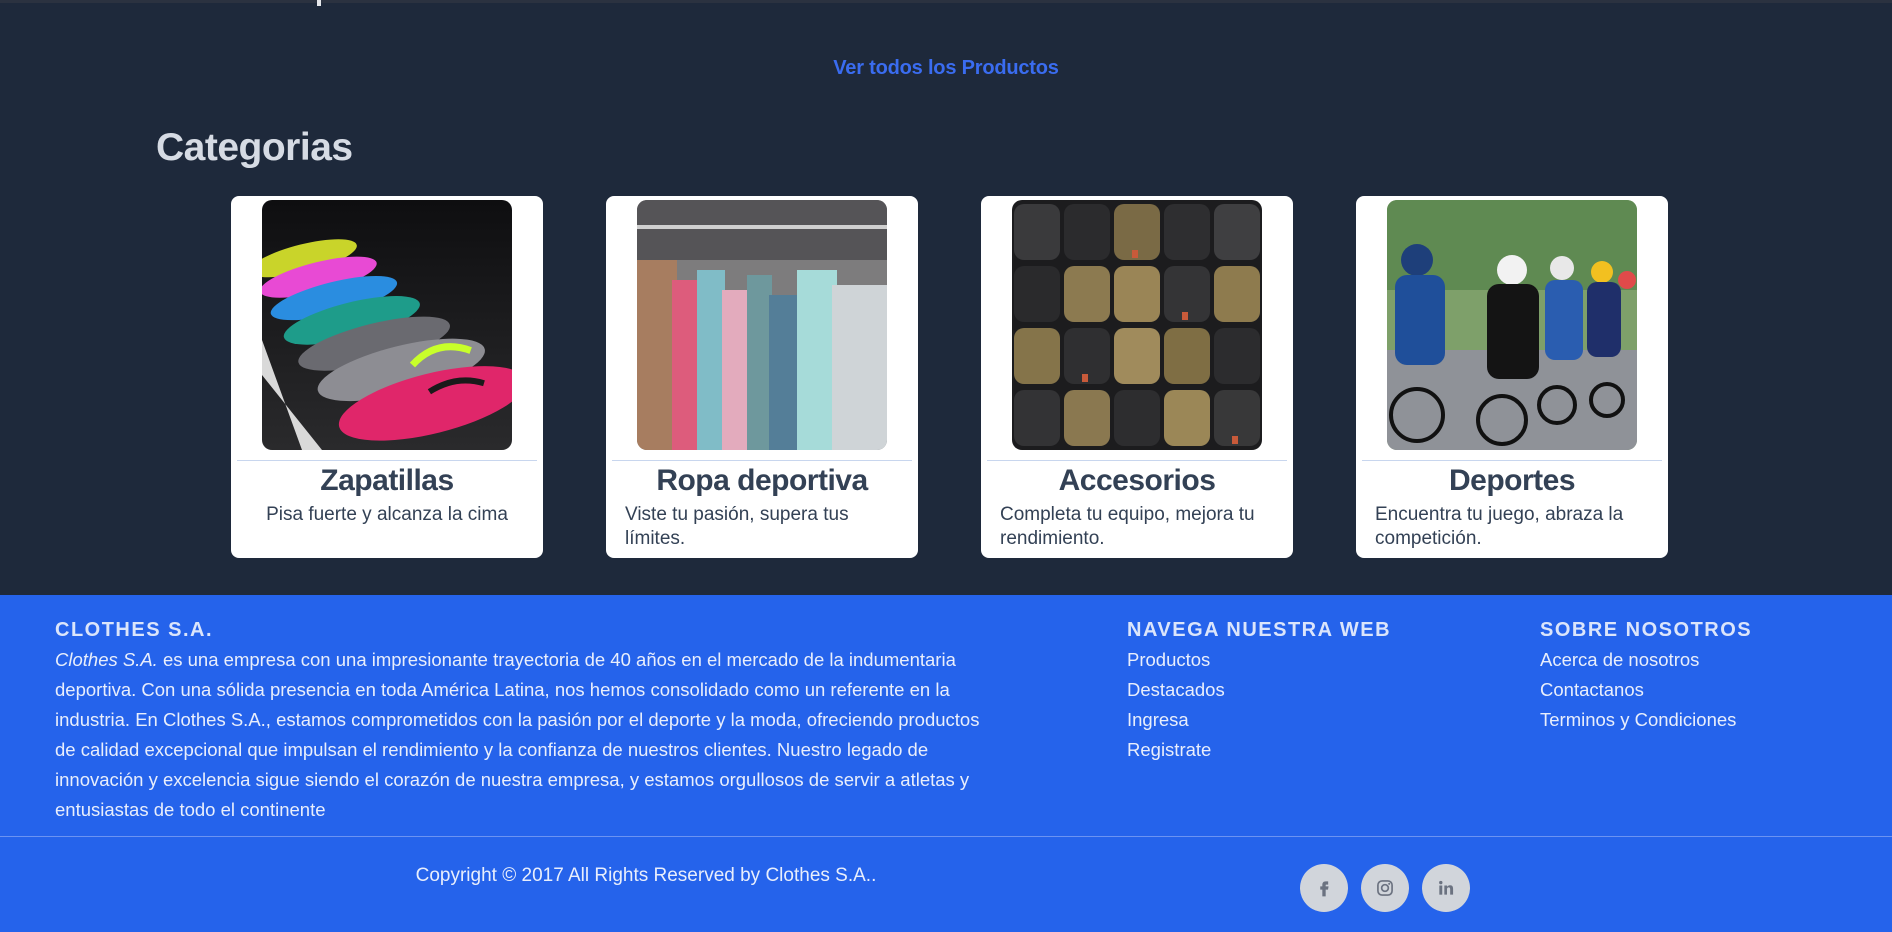 Image resolution: width=1892 pixels, height=932 pixels. I want to click on footer-link-registrate: Registrate, so click(1176, 750).